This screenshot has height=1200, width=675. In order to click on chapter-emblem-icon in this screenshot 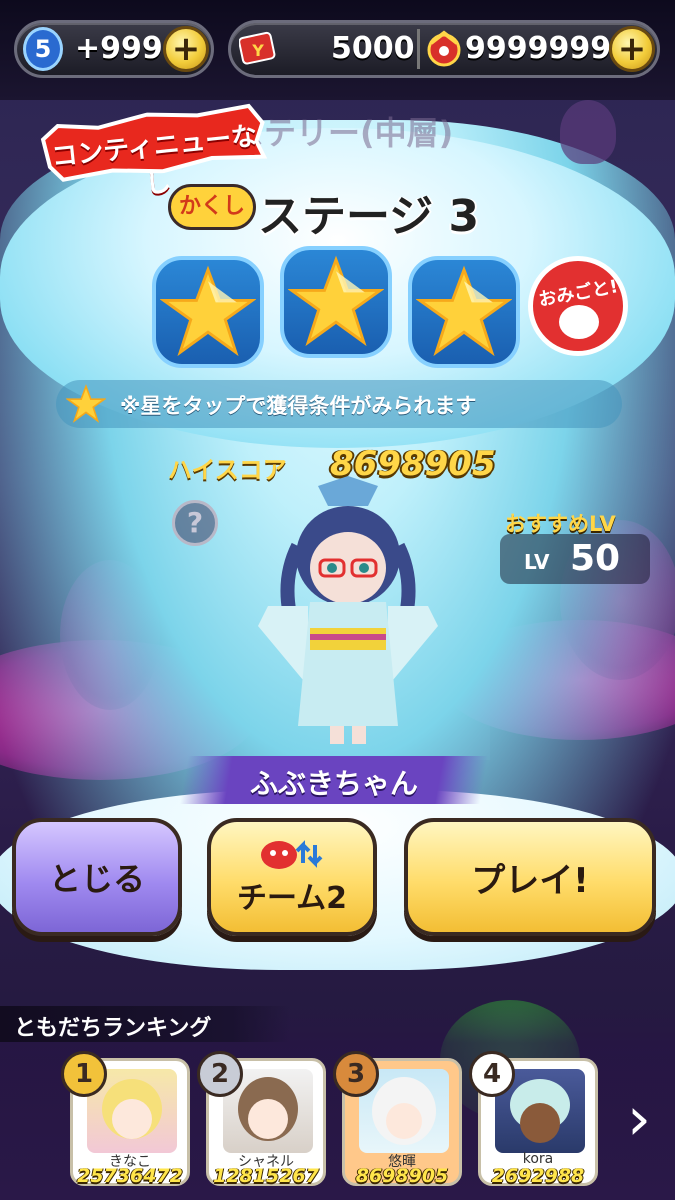, I will do `click(588, 132)`.